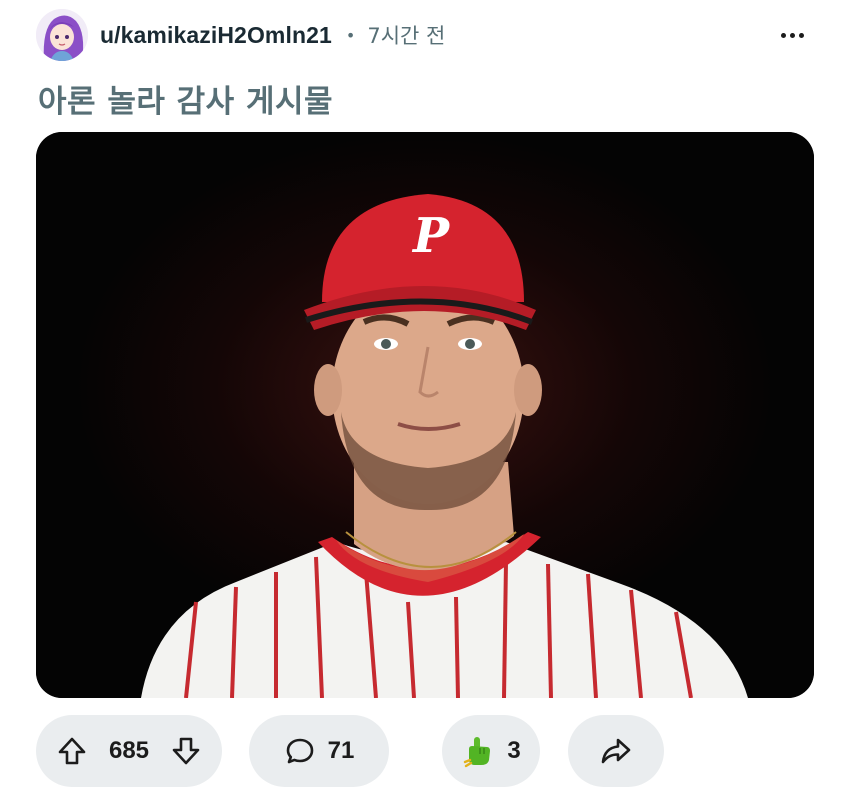 Image resolution: width=850 pixels, height=798 pixels. I want to click on more-options-button, so click(792, 35).